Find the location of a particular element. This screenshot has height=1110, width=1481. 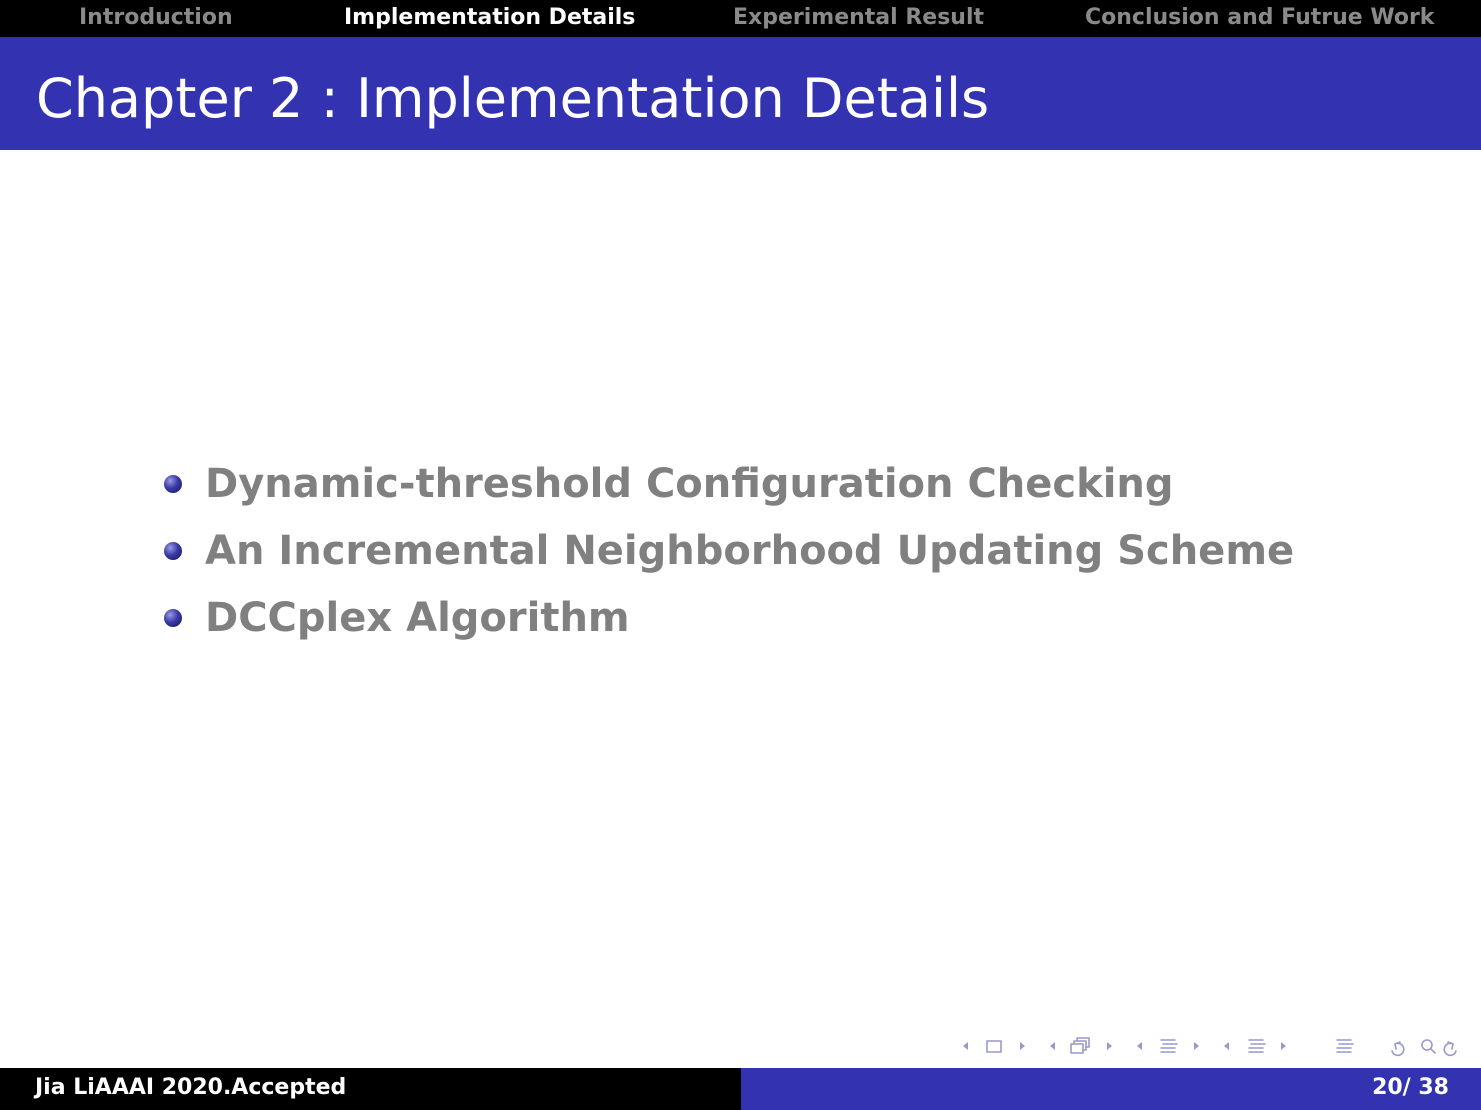

frame-nav-icon is located at coordinates (994, 1046).